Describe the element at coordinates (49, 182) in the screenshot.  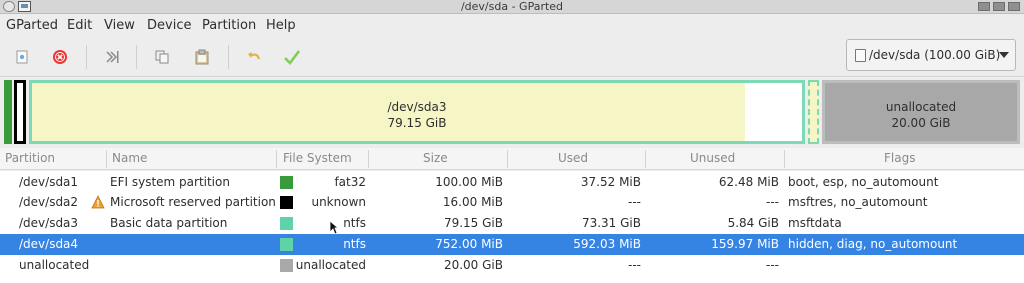
I see `cell-partition: /dev/sda1` at that location.